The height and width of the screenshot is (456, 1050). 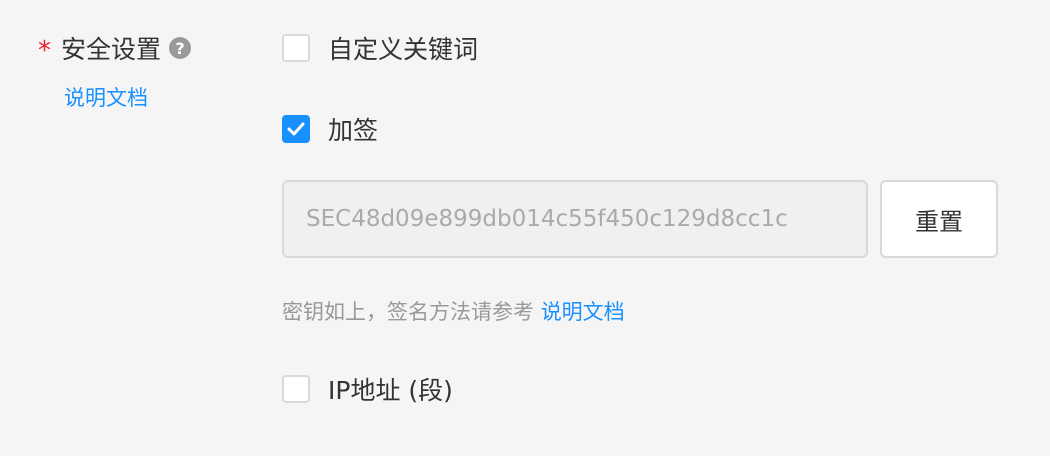 What do you see at coordinates (127, 97) in the screenshot?
I see `doc-link: 说明文档` at bounding box center [127, 97].